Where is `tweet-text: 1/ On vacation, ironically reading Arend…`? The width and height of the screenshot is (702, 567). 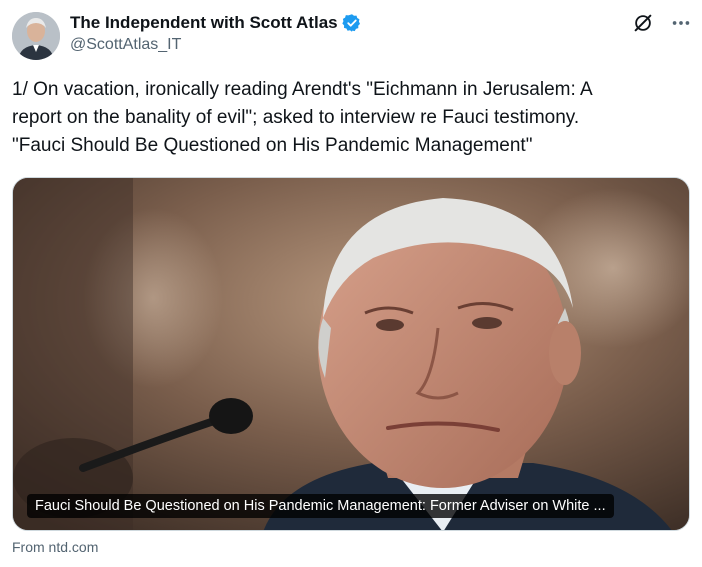
tweet-text: 1/ On vacation, ironically reading Arend… is located at coordinates (348, 118).